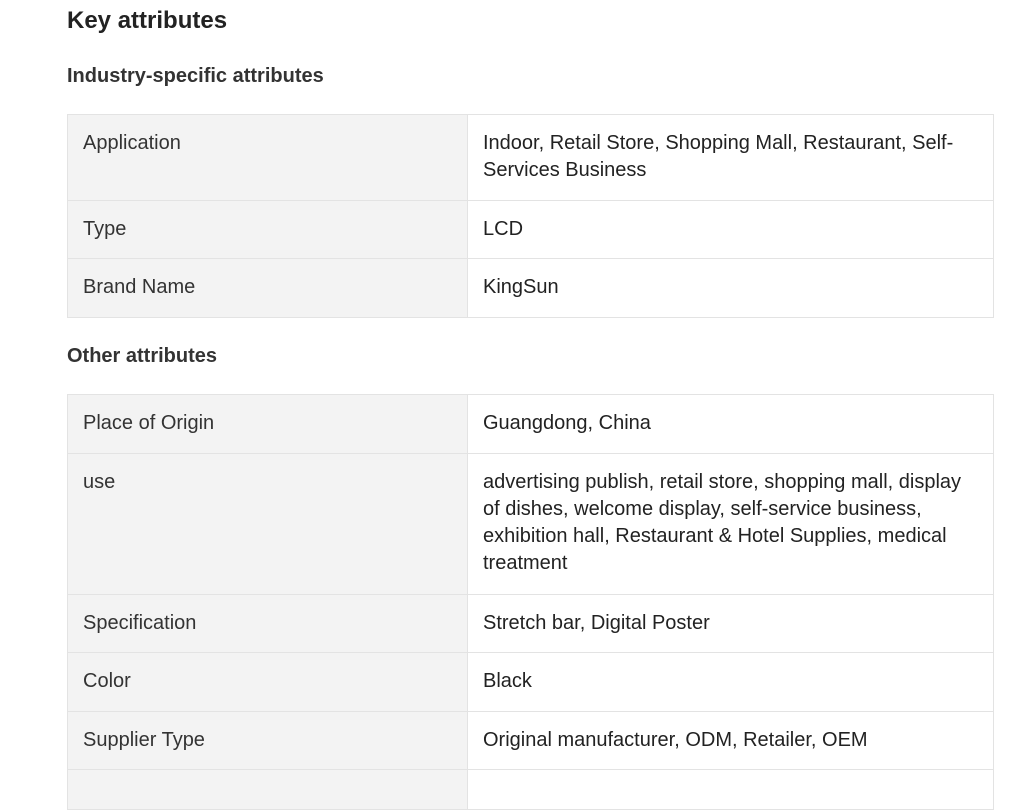 The height and width of the screenshot is (810, 1016). Describe the element at coordinates (267, 157) in the screenshot. I see `attr-name: Application` at that location.